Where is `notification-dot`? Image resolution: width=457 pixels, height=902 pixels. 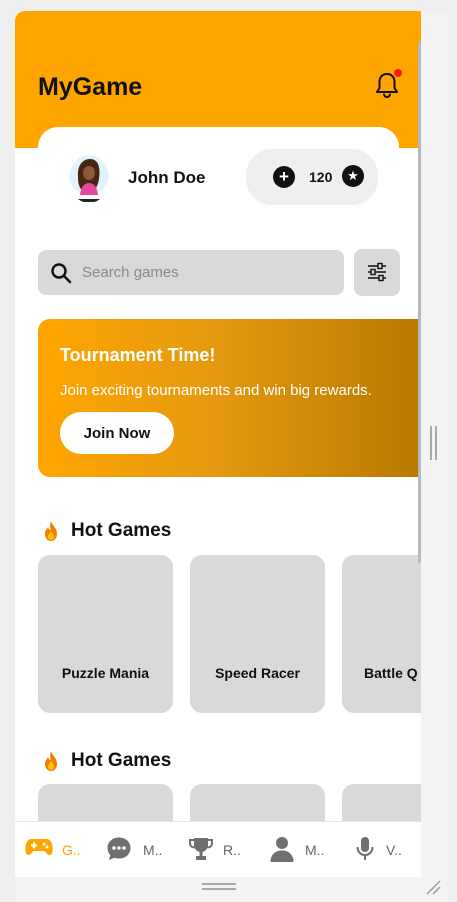 notification-dot is located at coordinates (398, 73).